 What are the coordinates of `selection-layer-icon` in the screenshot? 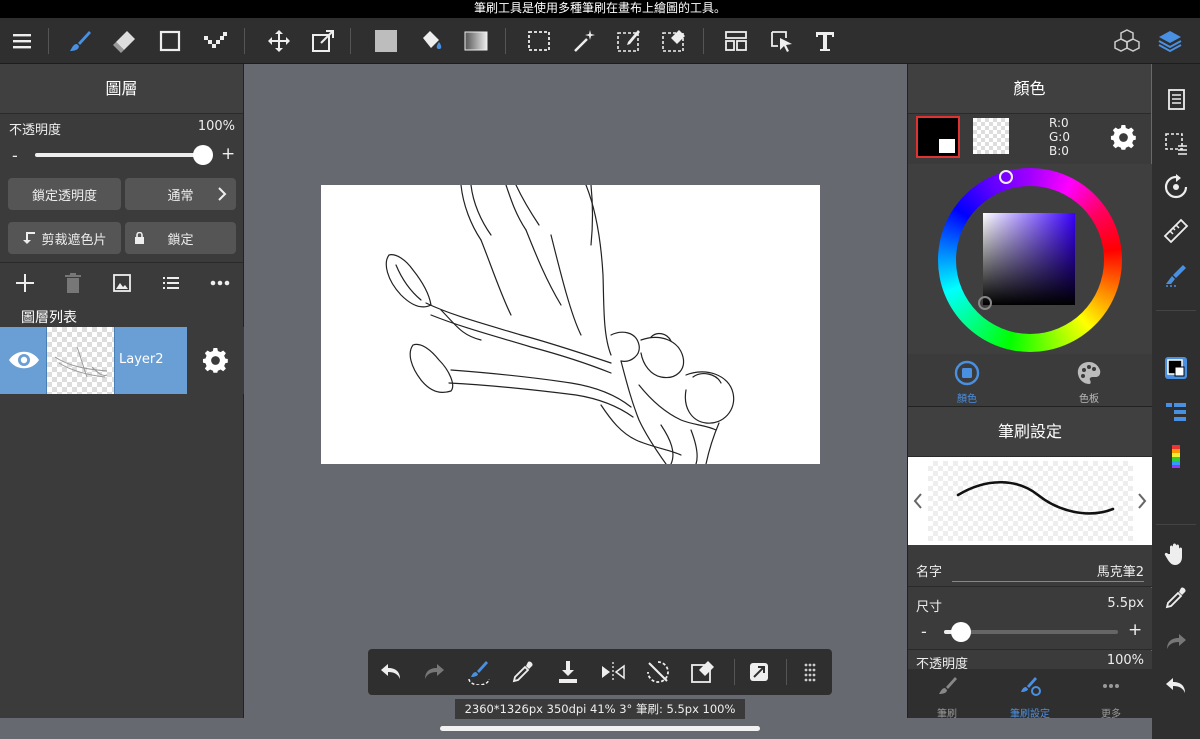 It's located at (1176, 143).